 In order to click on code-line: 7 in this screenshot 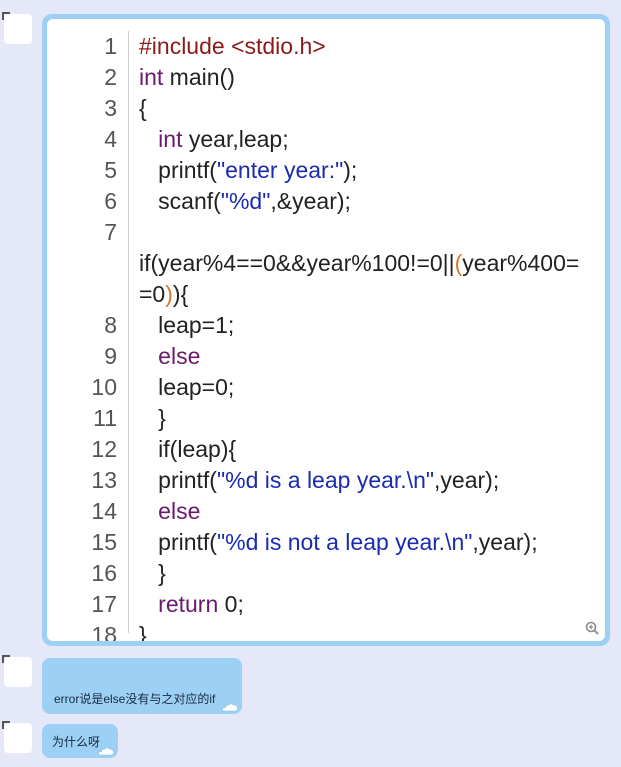, I will do `click(326, 232)`.